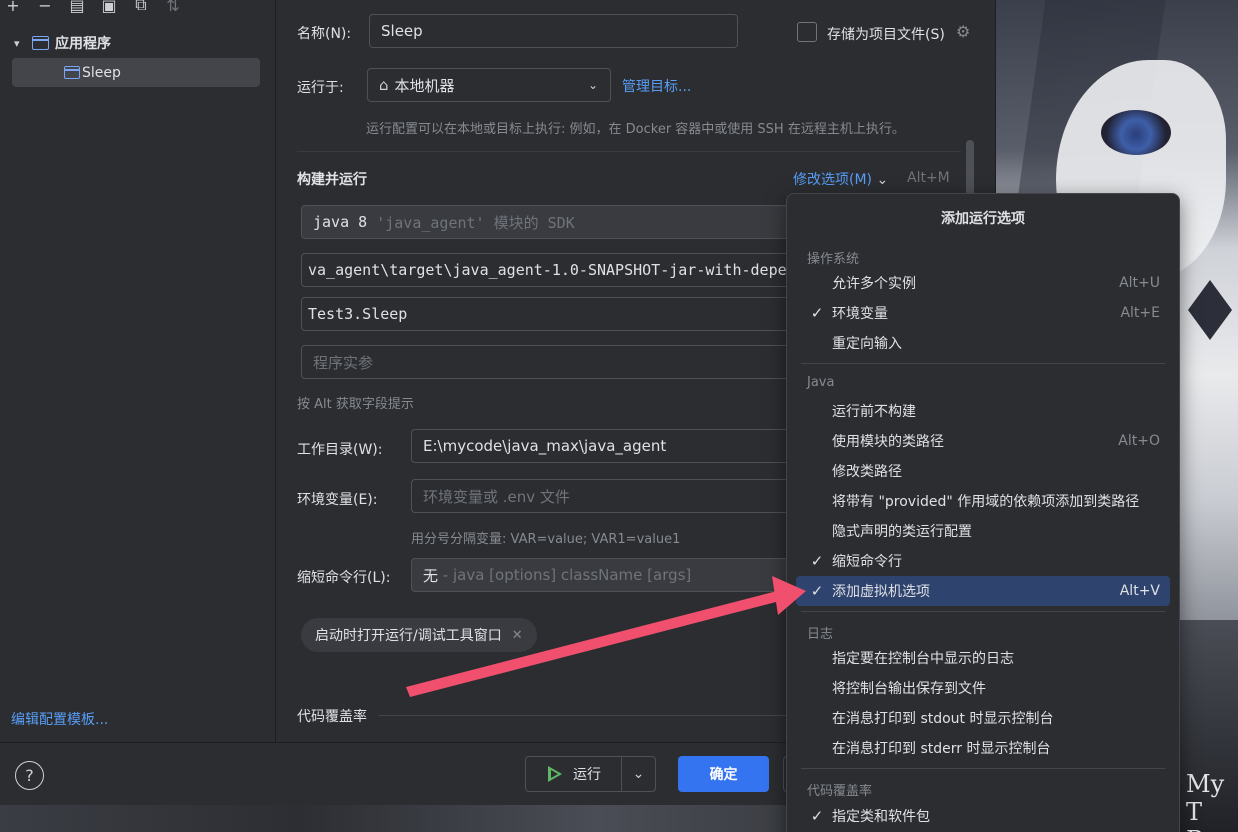  I want to click on store-project-label: 存储为项目文件(S), so click(886, 35).